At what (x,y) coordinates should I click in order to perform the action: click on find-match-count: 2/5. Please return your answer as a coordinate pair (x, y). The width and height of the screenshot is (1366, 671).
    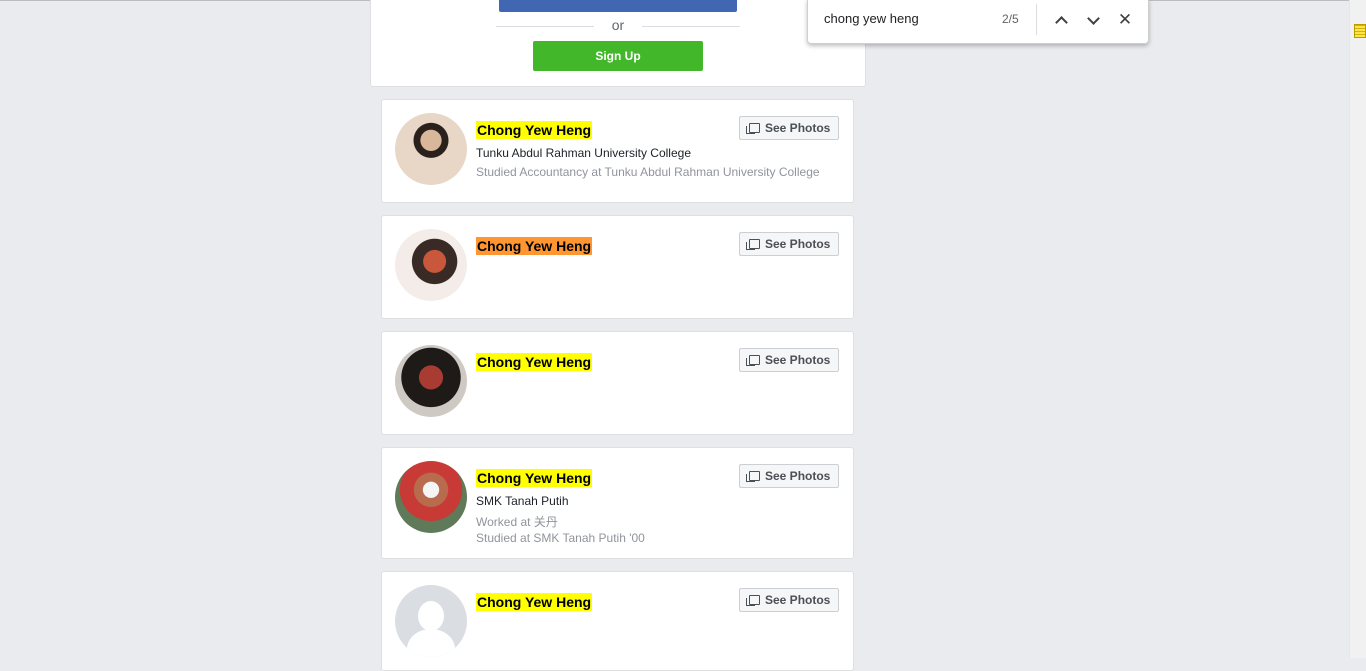
    Looking at the image, I should click on (1010, 19).